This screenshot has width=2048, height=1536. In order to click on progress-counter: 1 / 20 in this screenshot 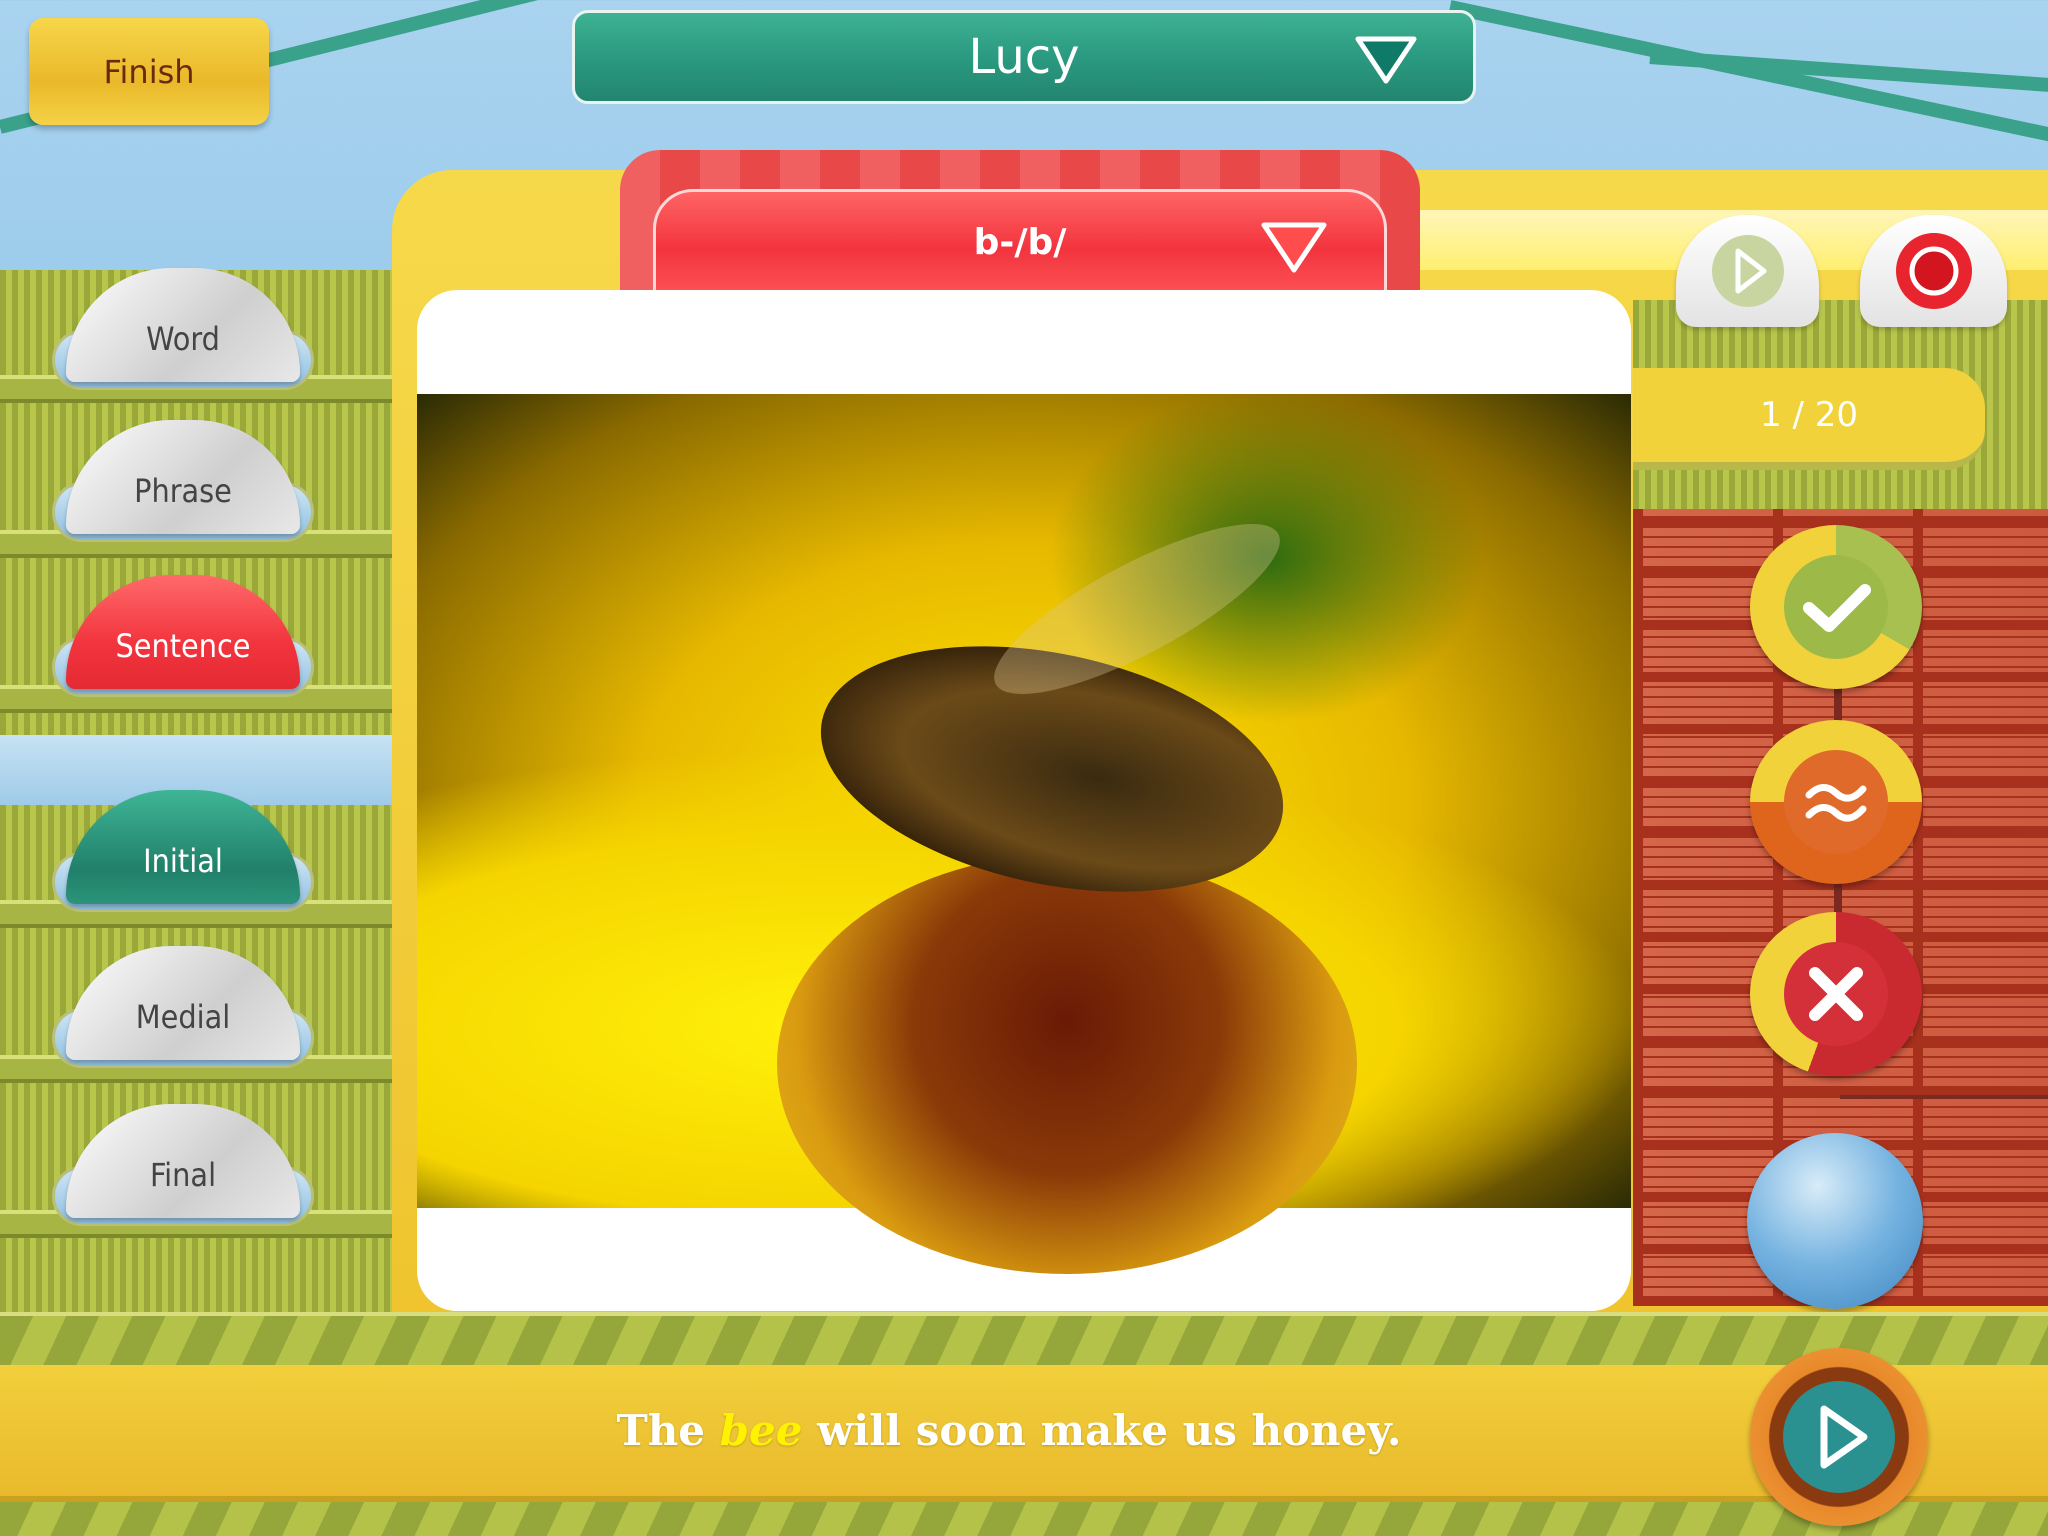, I will do `click(1809, 419)`.